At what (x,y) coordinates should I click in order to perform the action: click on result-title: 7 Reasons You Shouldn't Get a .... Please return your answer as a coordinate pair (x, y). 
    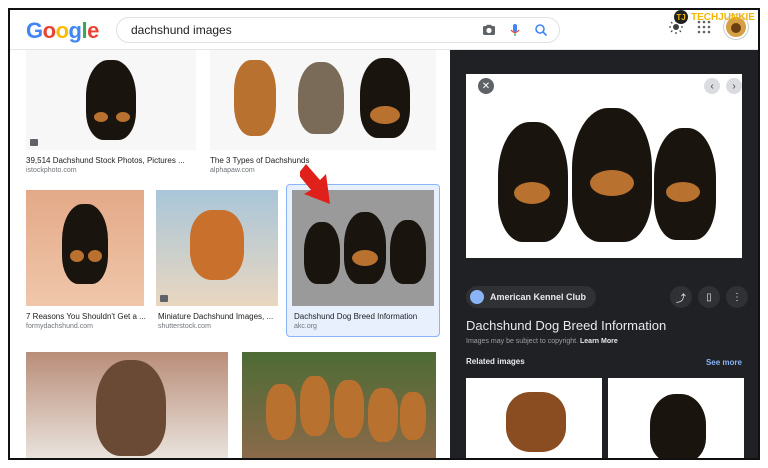
    Looking at the image, I should click on (88, 316).